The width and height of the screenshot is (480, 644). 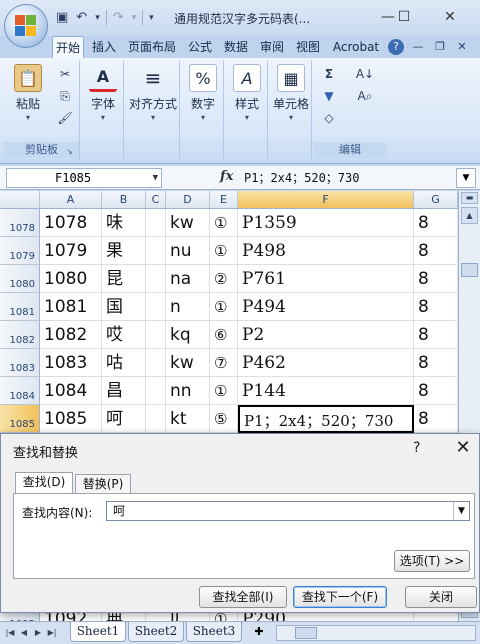 I want to click on cut-icon: ✂, so click(x=65, y=74).